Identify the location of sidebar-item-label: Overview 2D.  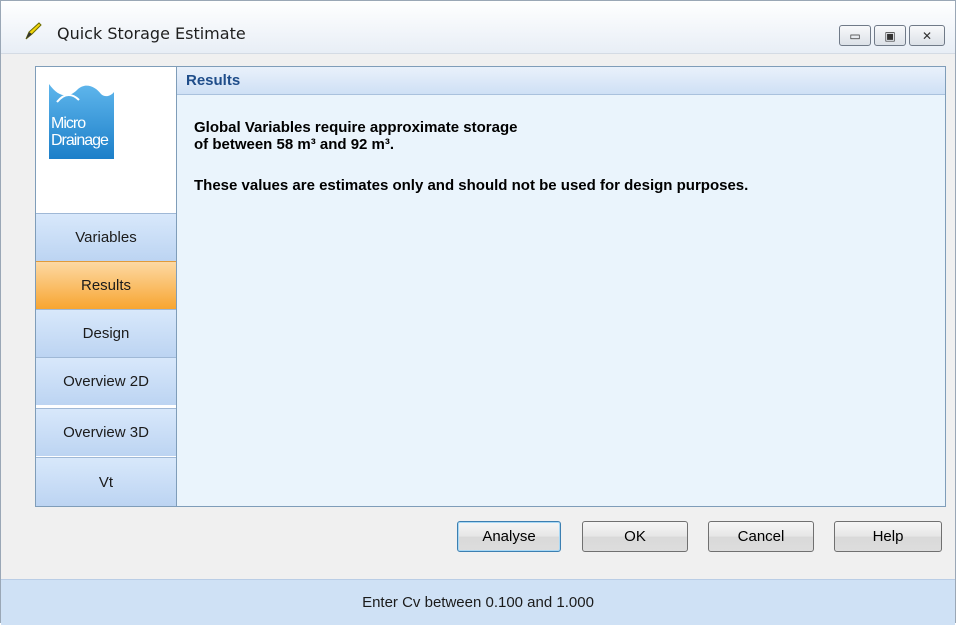
(106, 381).